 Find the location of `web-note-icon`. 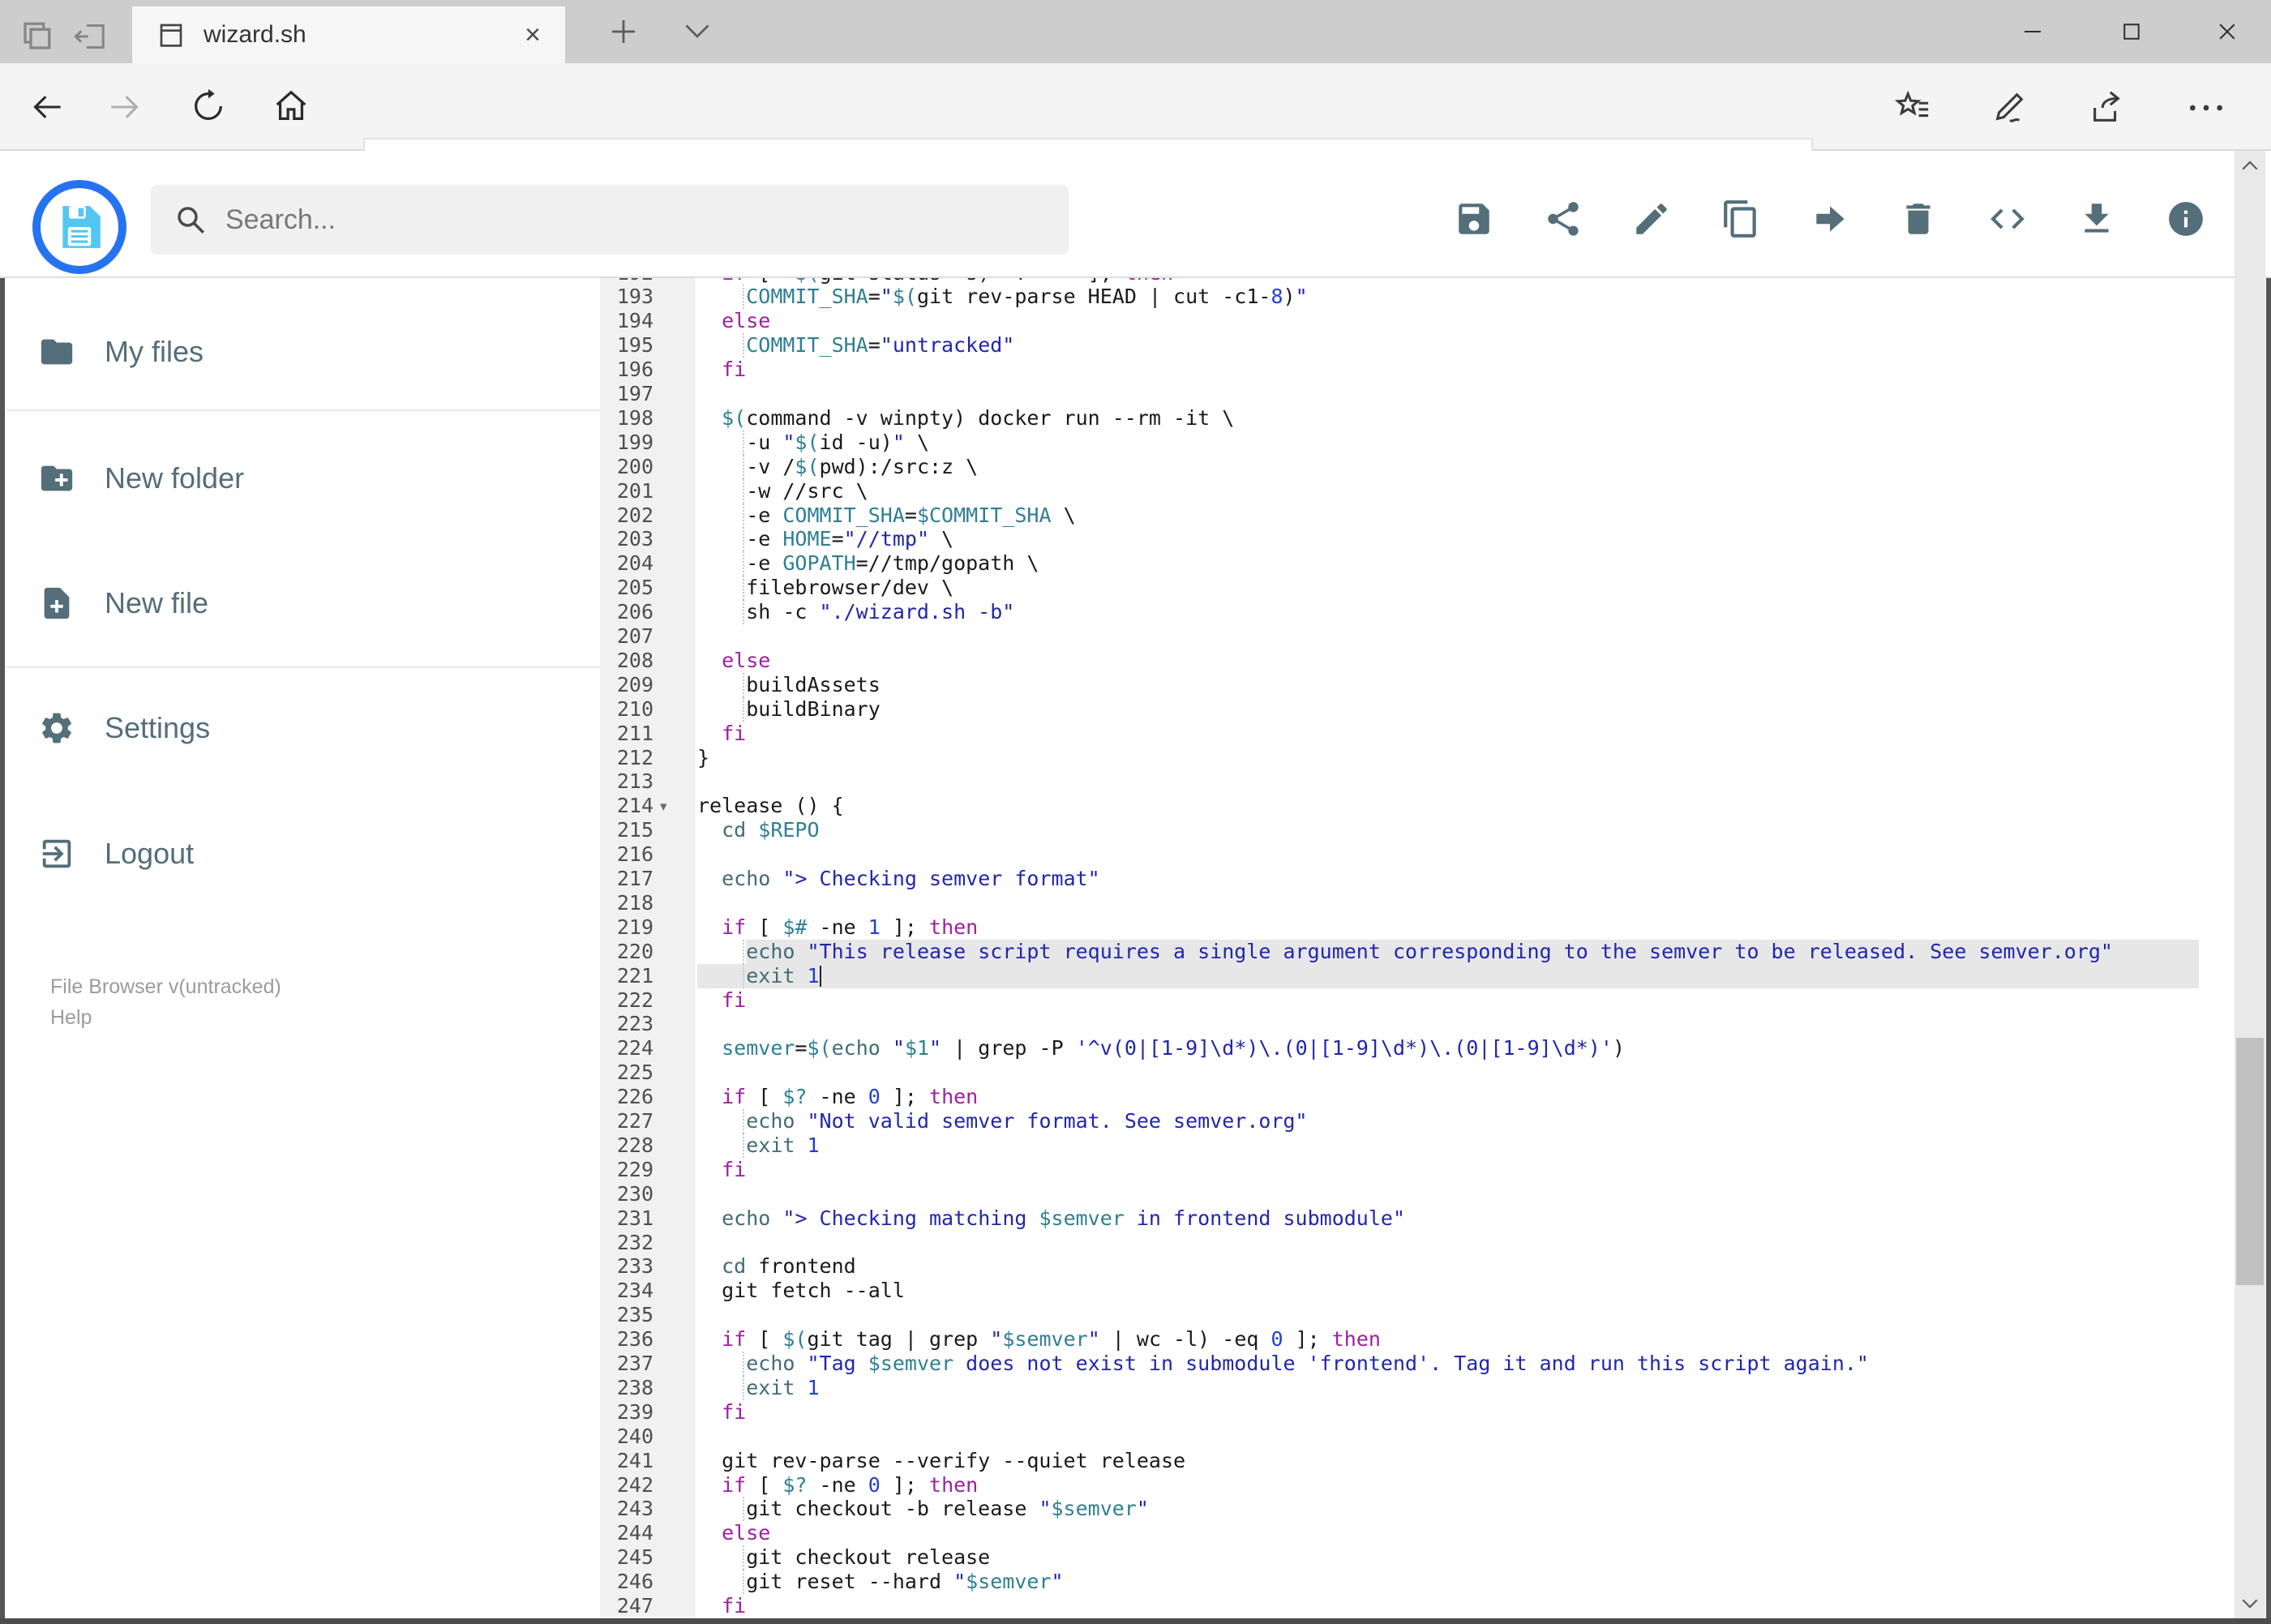

web-note-icon is located at coordinates (2010, 108).